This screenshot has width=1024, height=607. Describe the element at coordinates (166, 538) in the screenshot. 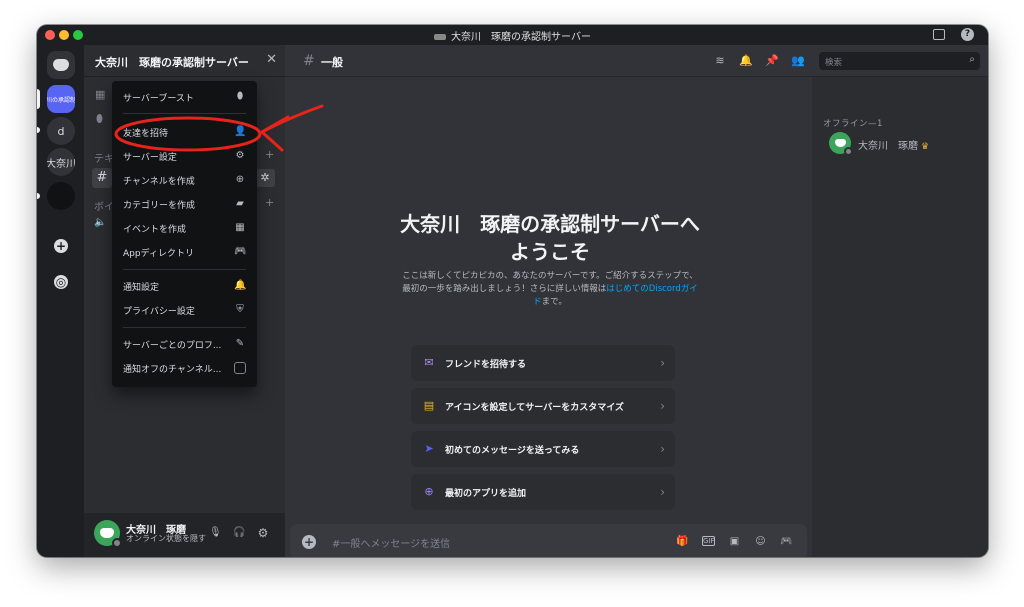

I see `user-status: オンライン状態を隠す` at that location.